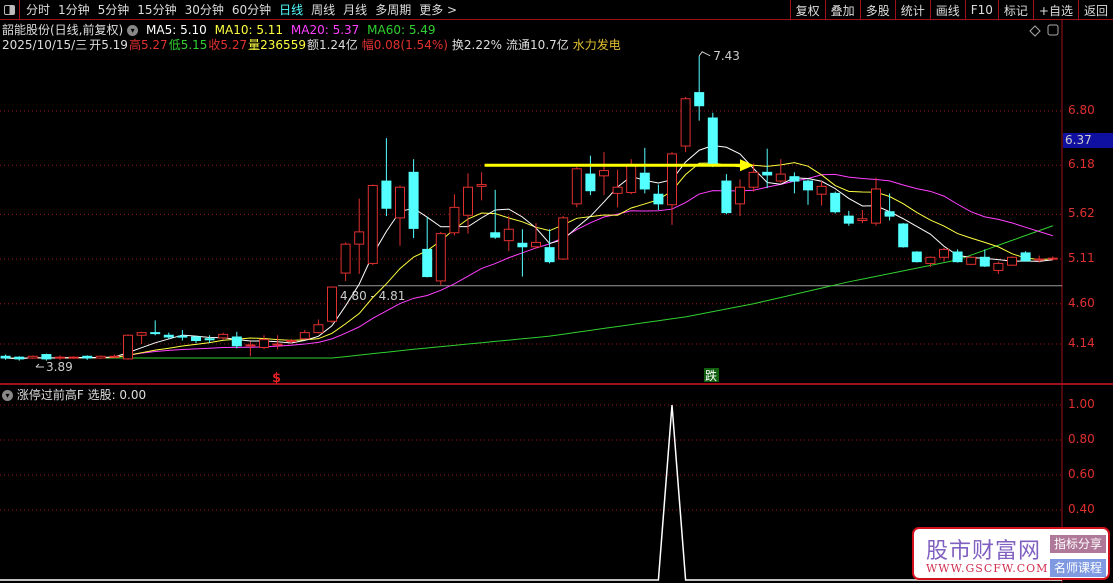 This screenshot has width=1113, height=583. I want to click on watermark-title: 股市财富网, so click(984, 551).